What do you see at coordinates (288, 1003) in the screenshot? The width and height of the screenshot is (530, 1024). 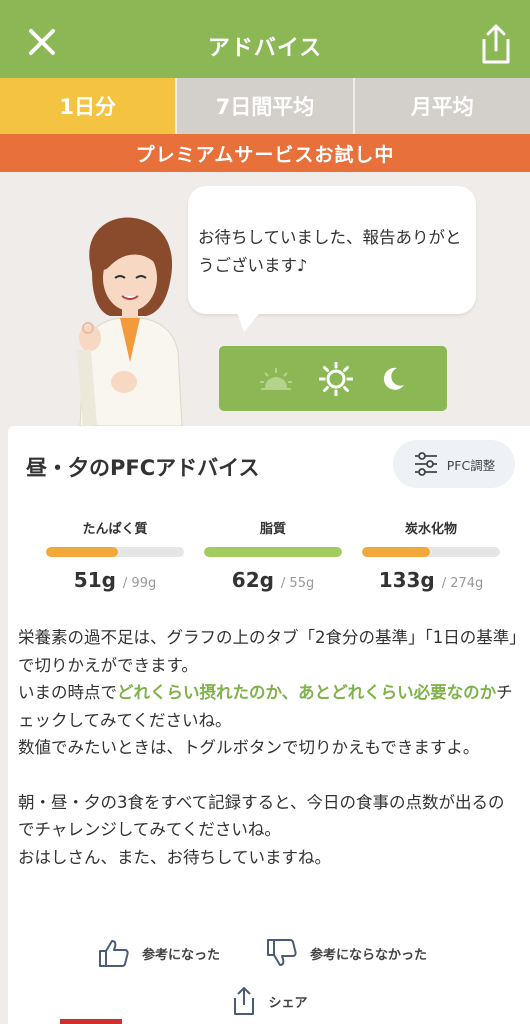 I see `share-label: シェア` at bounding box center [288, 1003].